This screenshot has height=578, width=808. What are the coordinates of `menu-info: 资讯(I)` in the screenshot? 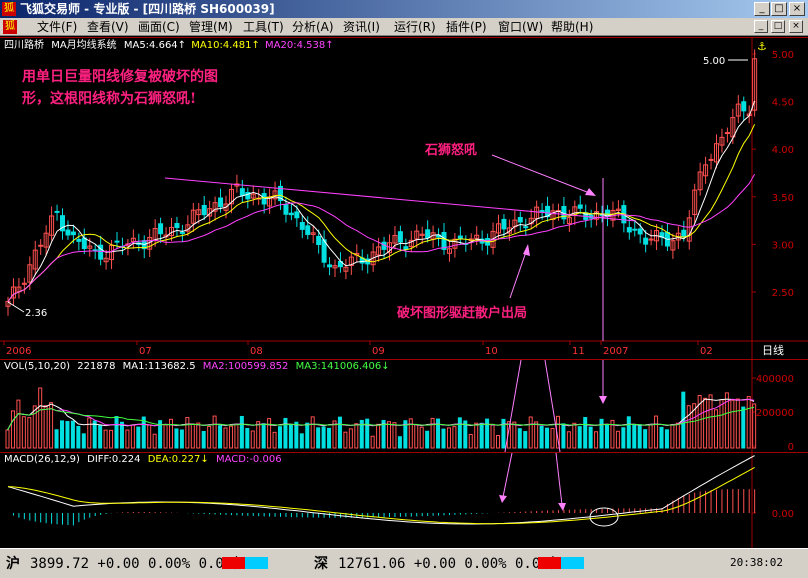 It's located at (361, 27).